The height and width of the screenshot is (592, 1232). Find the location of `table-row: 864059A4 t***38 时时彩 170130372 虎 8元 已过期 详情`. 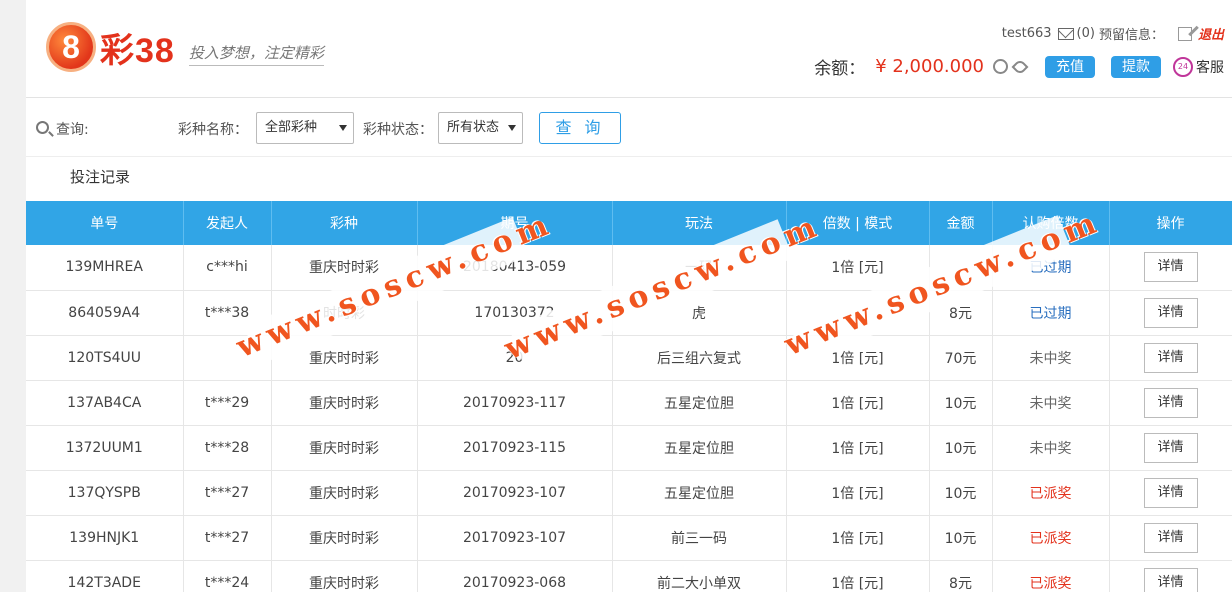

table-row: 864059A4 t***38 时时彩 170130372 虎 8元 已过期 详情 is located at coordinates (629, 313).